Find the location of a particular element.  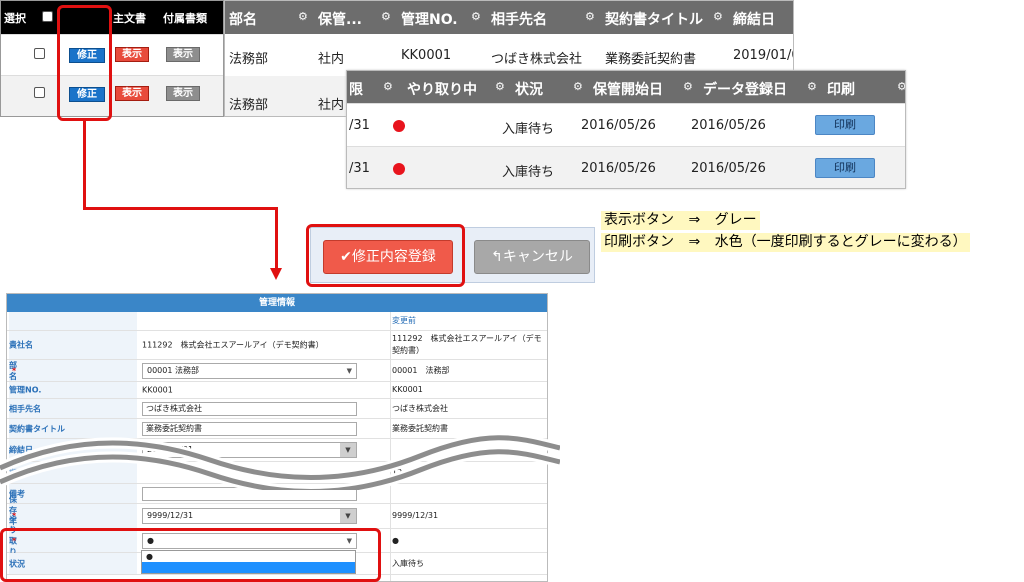

cell-contract-title: 業務委託契約書 is located at coordinates (651, 59).